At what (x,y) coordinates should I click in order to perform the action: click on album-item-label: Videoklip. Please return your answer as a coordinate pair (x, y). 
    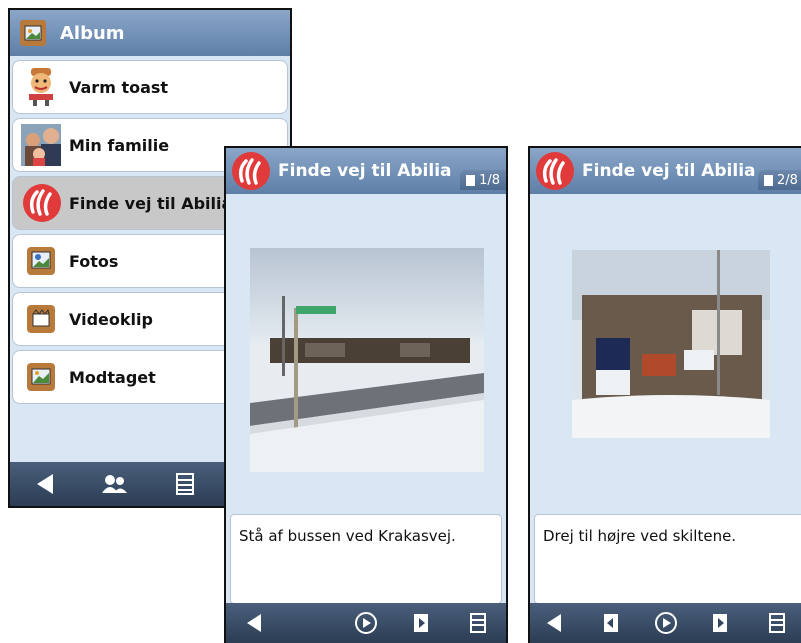
    Looking at the image, I should click on (111, 319).